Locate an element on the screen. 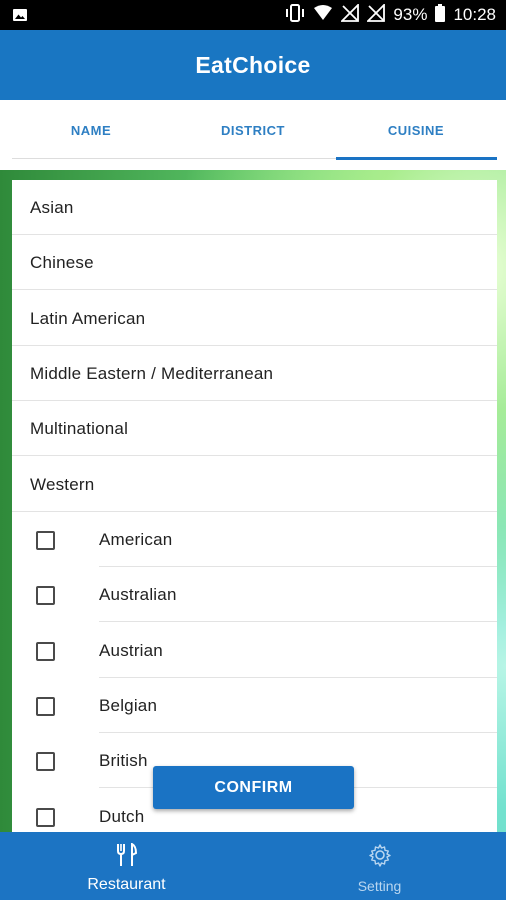 This screenshot has width=506, height=900. category-row: Chinese is located at coordinates (254, 262).